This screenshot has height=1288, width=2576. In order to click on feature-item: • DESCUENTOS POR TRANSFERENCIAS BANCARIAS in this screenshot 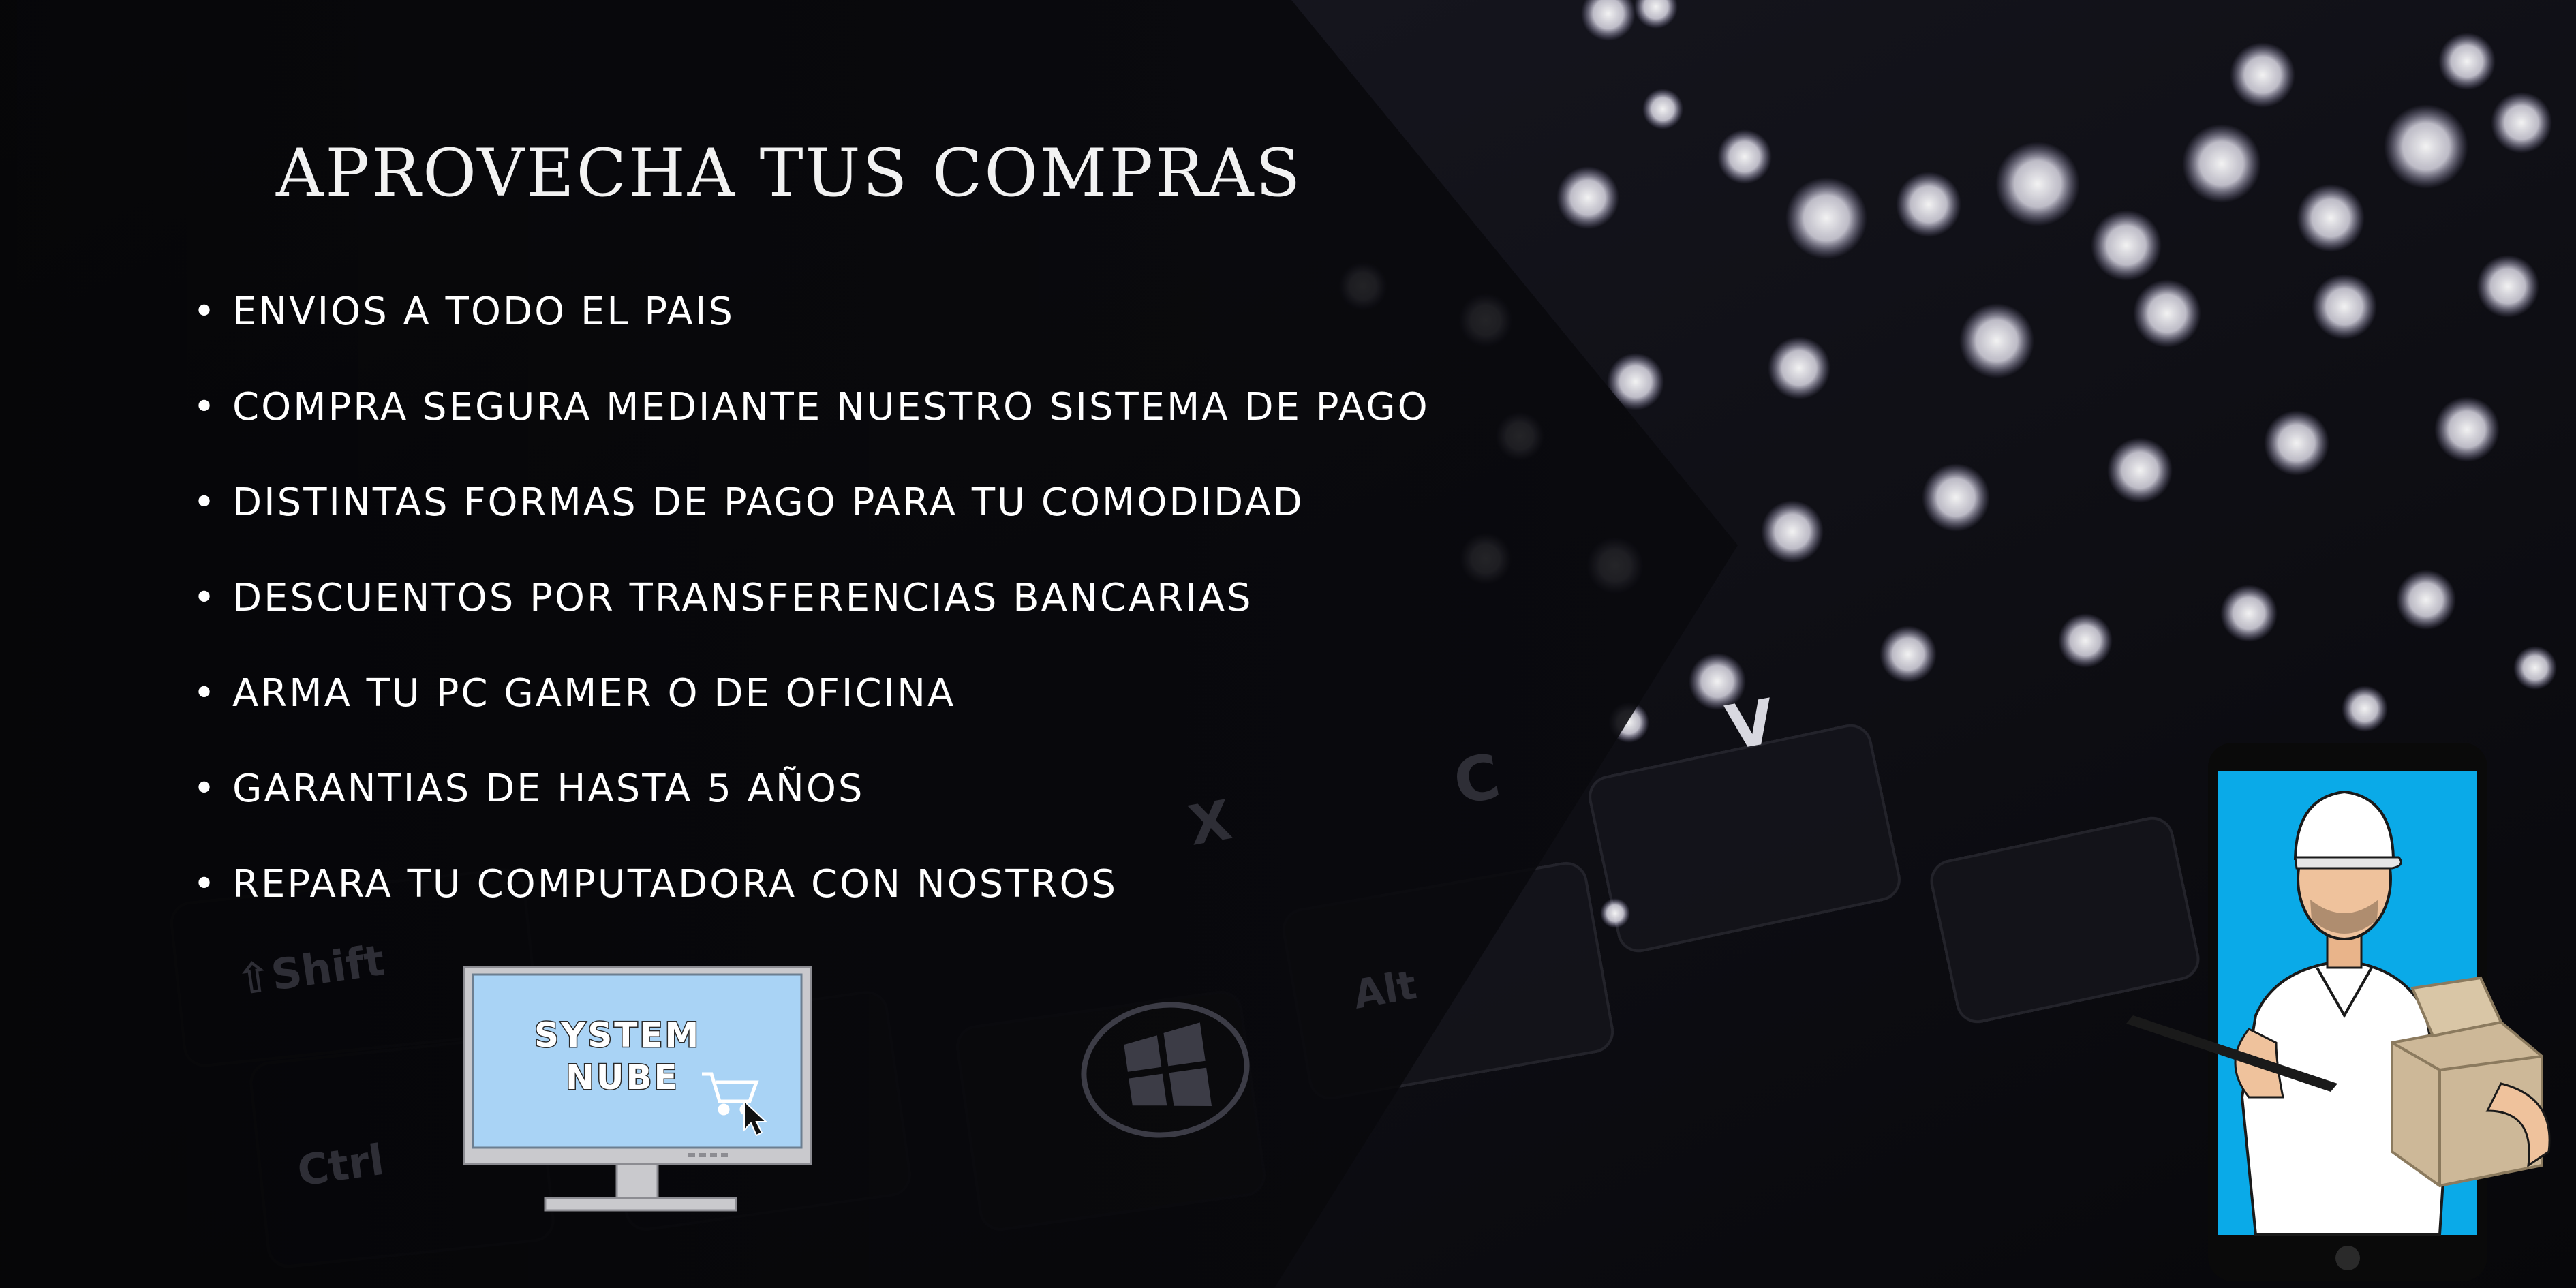, I will do `click(812, 618)`.